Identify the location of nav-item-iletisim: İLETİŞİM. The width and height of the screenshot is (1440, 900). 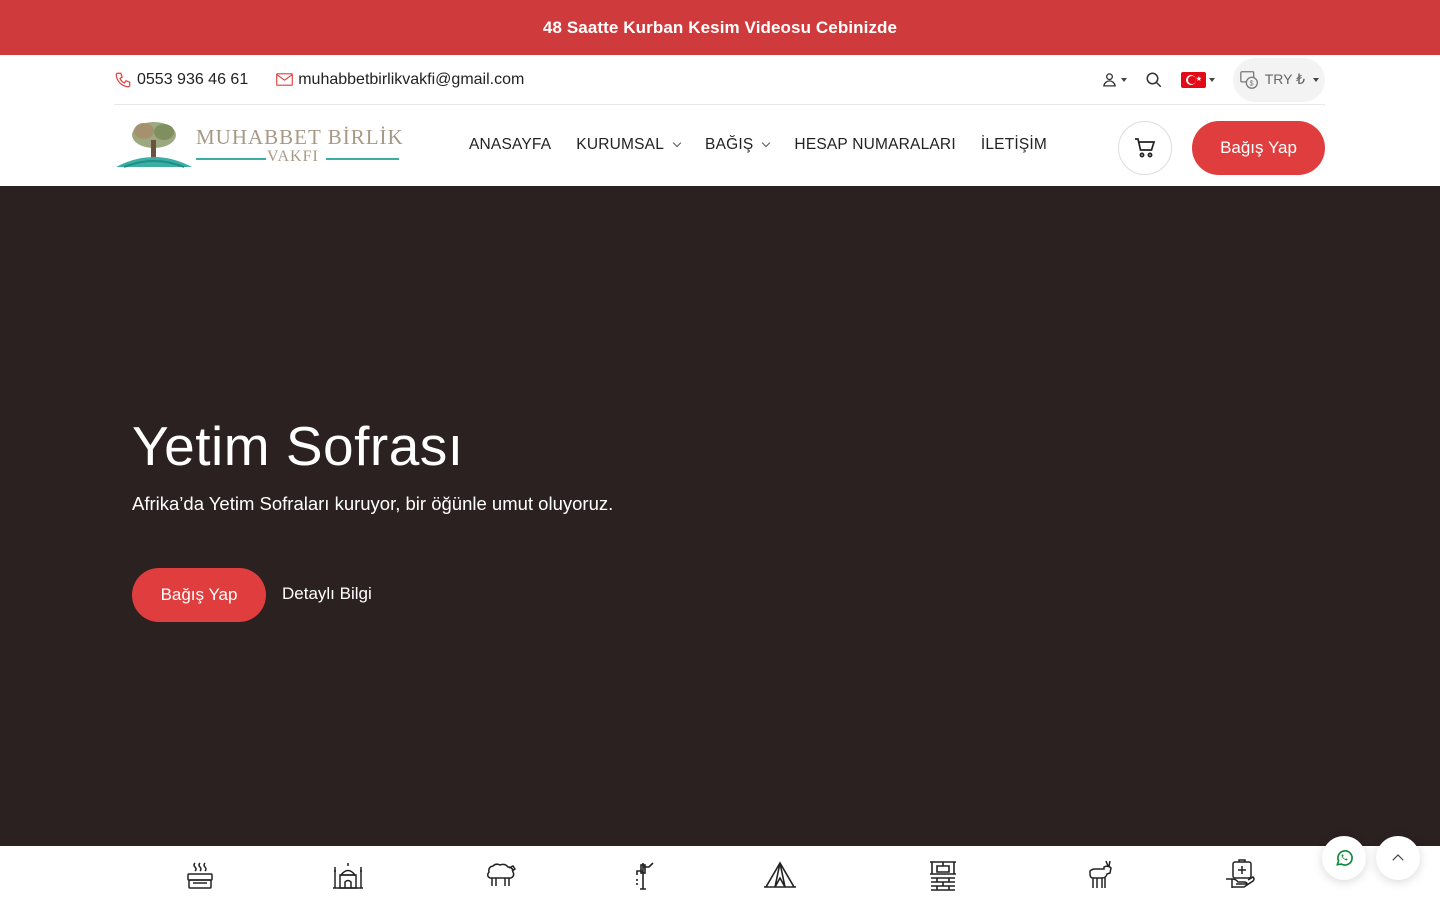
(1014, 145).